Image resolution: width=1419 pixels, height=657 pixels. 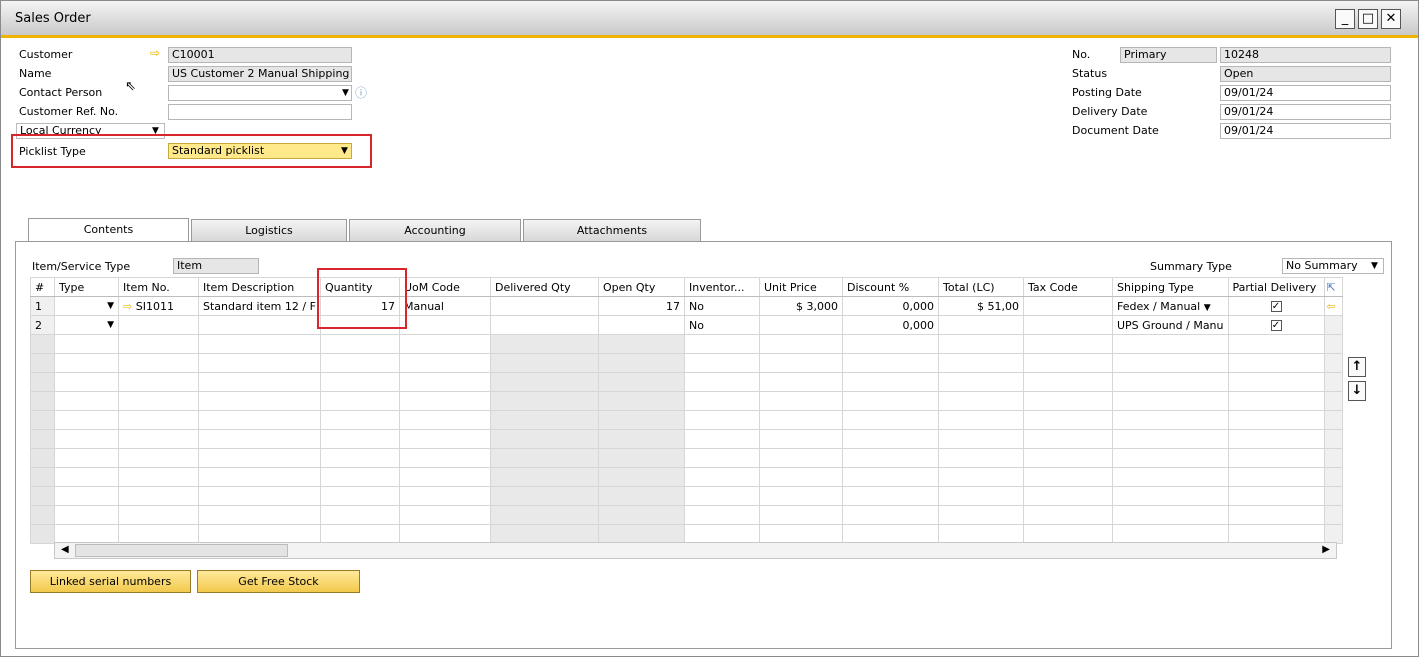 What do you see at coordinates (158, 306) in the screenshot?
I see `item-no-cell: ⇨ SI1011` at bounding box center [158, 306].